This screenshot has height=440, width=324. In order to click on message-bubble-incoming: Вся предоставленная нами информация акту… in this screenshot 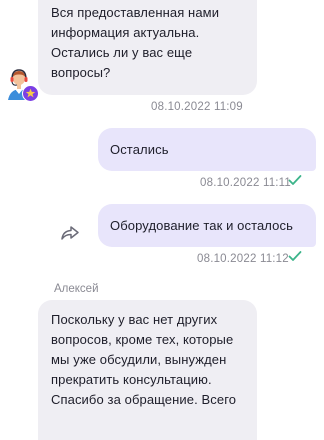, I will do `click(147, 47)`.